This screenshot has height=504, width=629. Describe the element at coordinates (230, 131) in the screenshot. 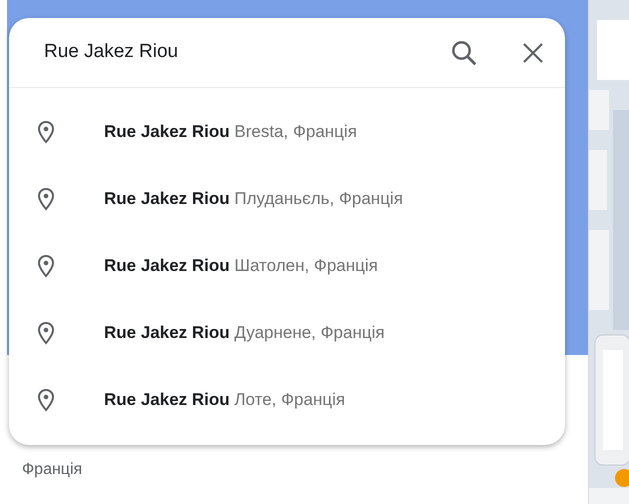

I see `suggestion-text: Rue Jakez Riou Bresta, Франція` at that location.